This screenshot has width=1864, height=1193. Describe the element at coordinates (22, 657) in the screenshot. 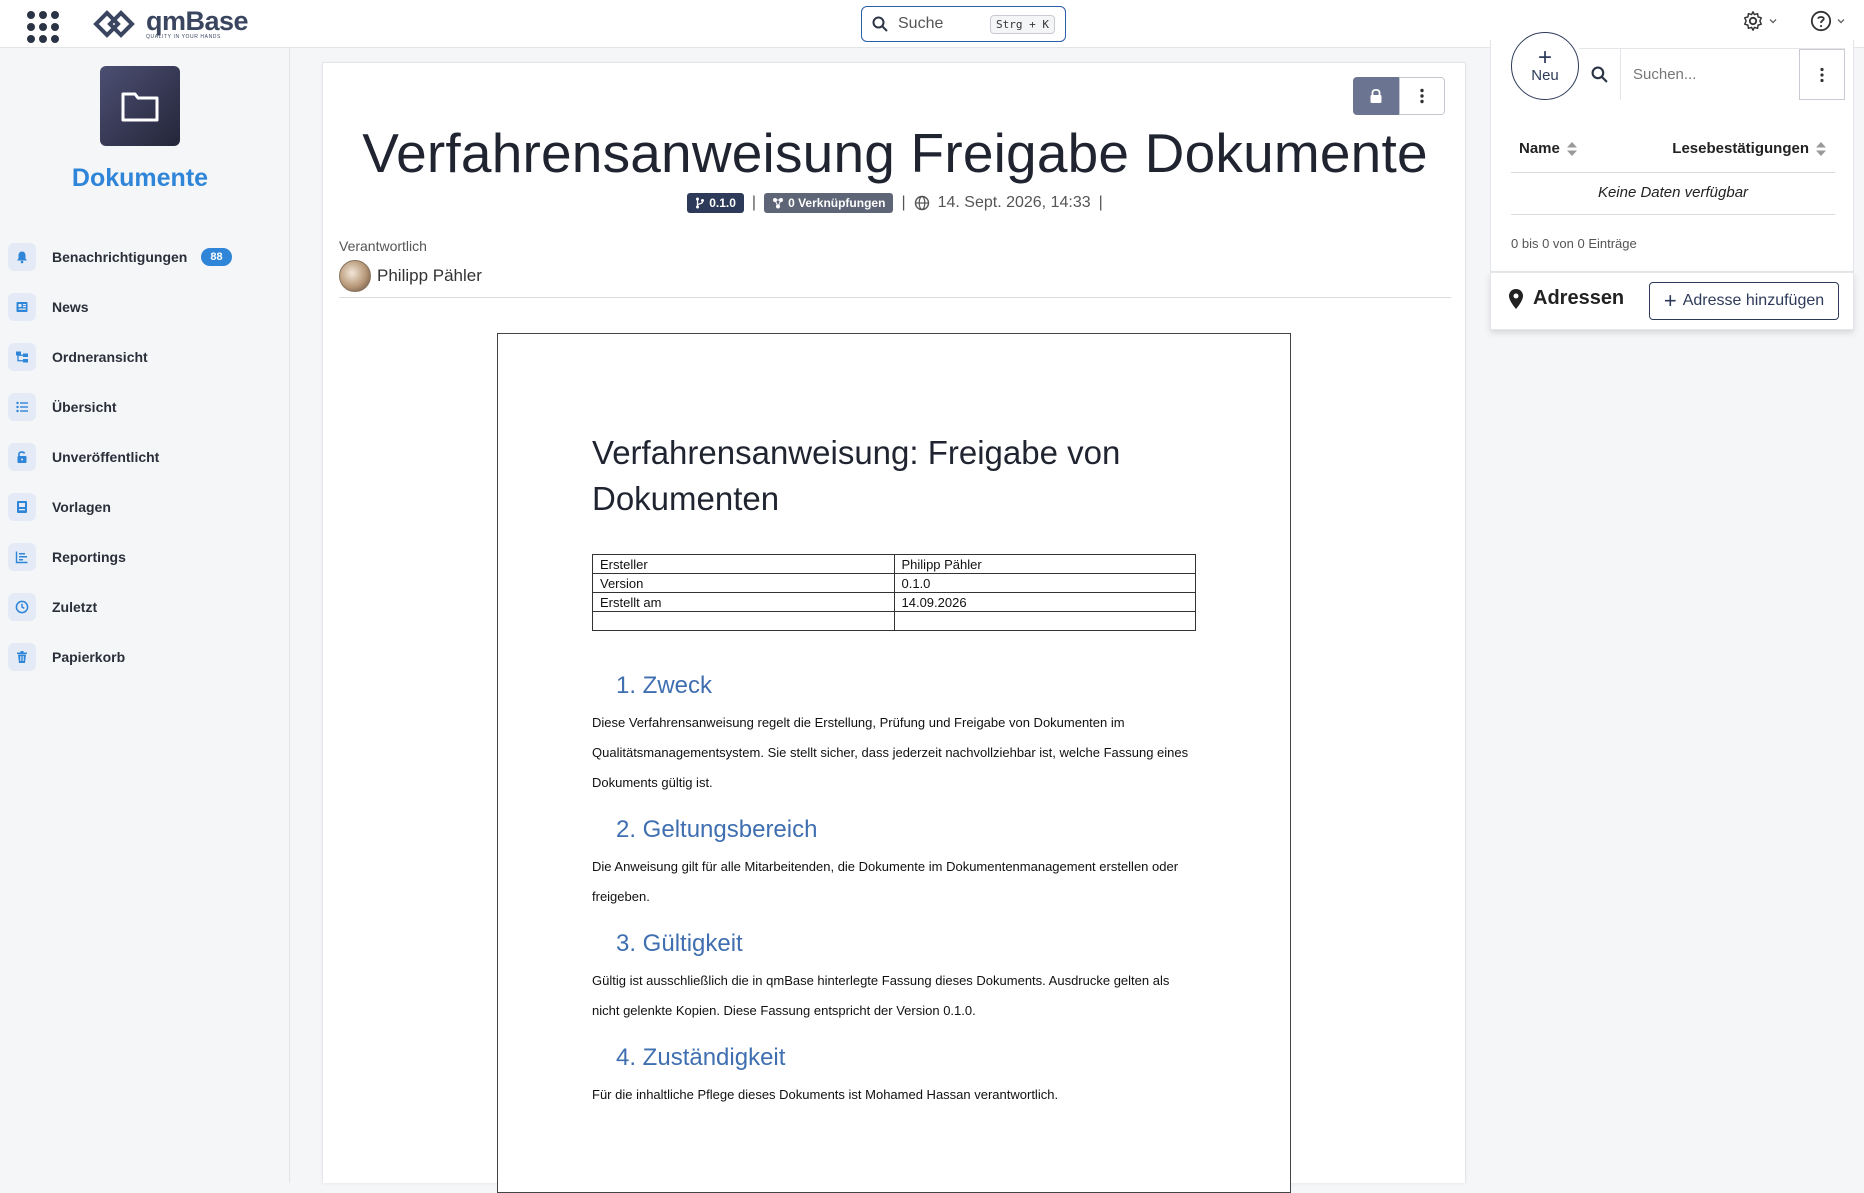

I see `trash-icon` at that location.